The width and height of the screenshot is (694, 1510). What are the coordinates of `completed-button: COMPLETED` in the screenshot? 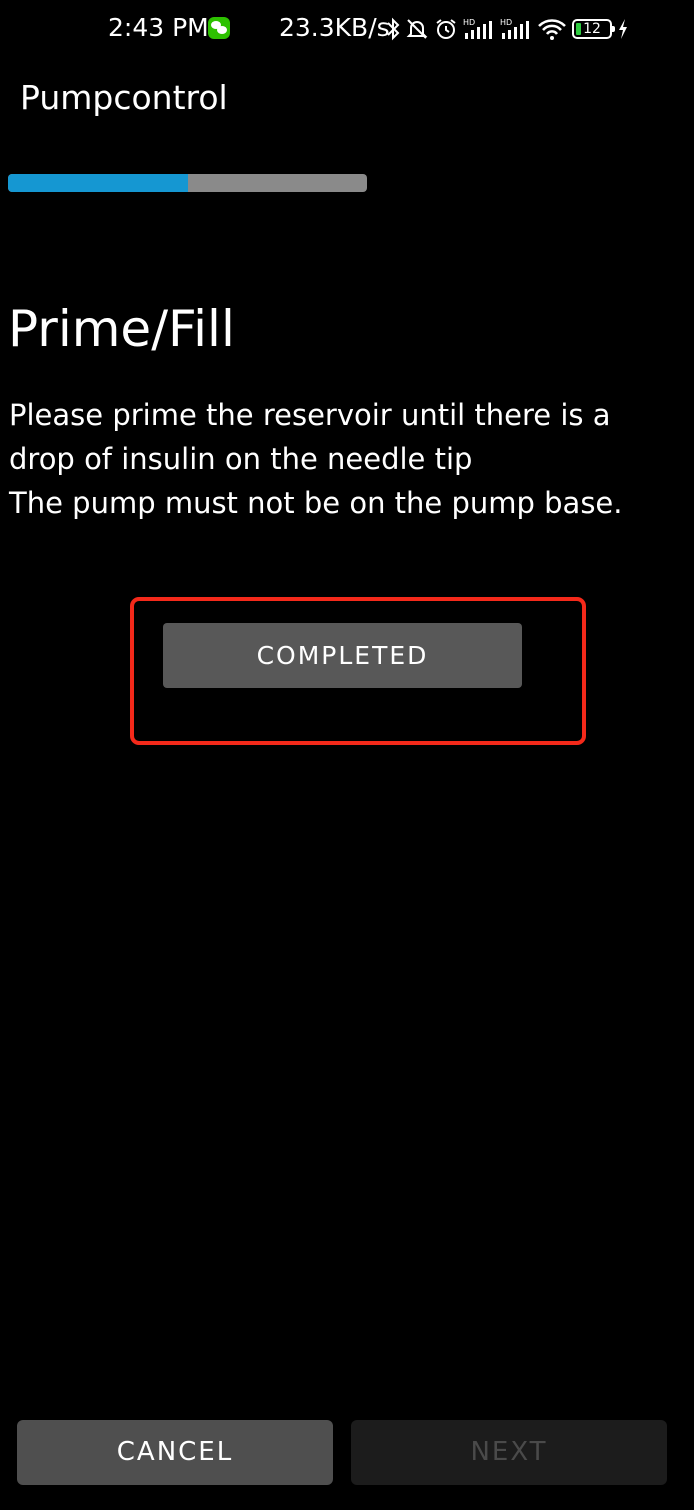 It's located at (342, 655).